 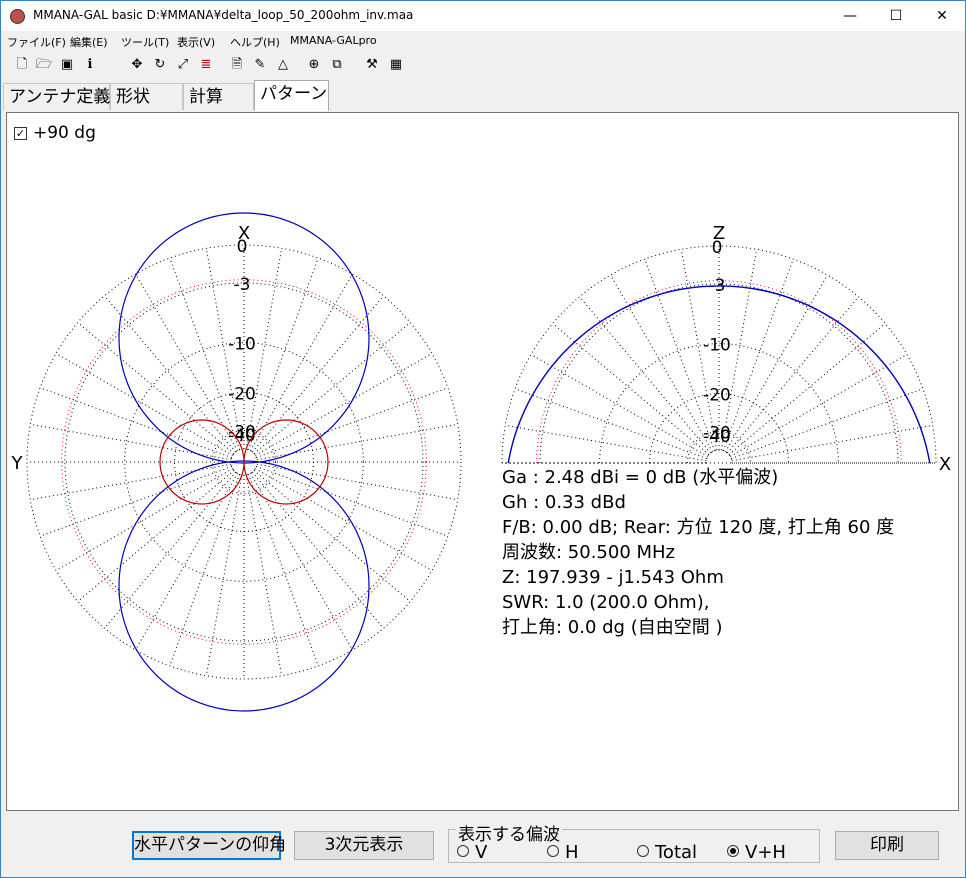 I want to click on new-file-icon: 🗋, so click(x=22, y=65).